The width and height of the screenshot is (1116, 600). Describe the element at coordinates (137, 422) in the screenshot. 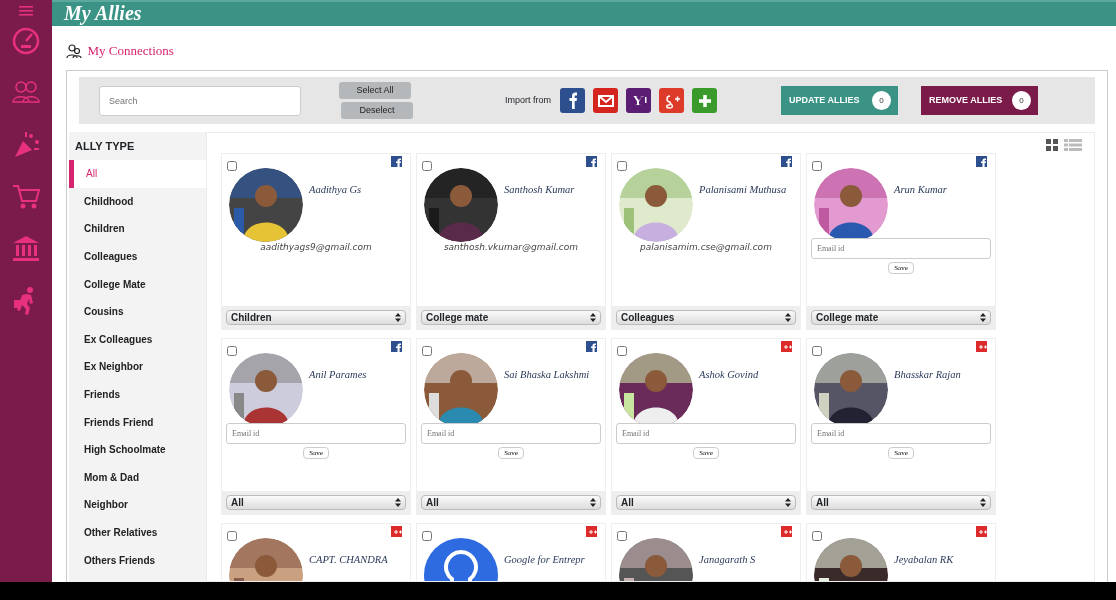

I see `filter-item: Friends Friend` at that location.